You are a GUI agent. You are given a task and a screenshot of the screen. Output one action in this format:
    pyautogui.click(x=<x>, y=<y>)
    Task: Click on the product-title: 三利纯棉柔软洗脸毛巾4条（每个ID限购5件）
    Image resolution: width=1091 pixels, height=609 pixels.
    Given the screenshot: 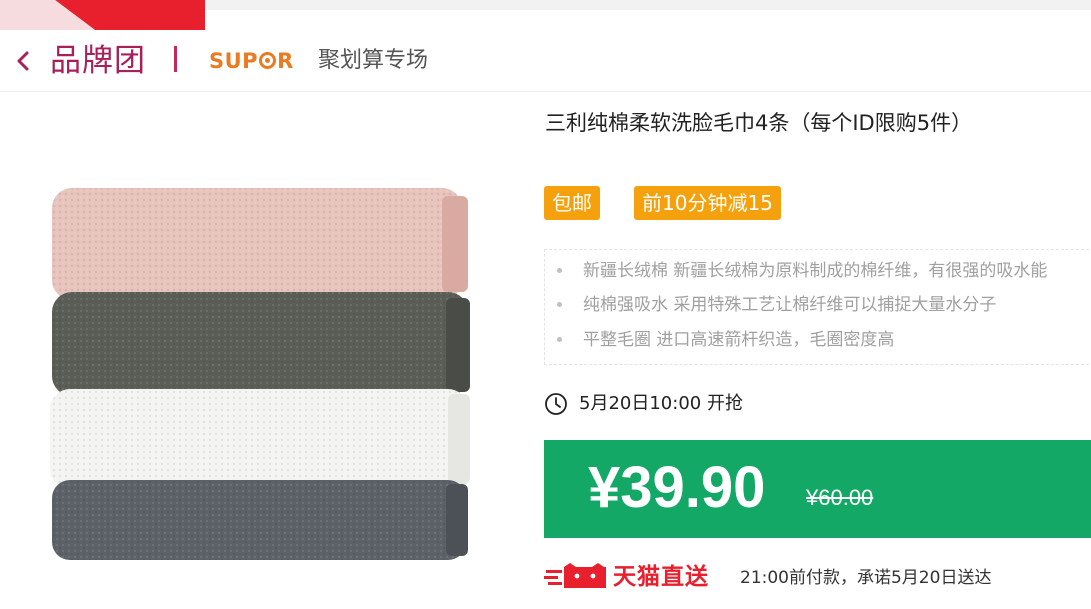 What is the action you would take?
    pyautogui.click(x=758, y=123)
    